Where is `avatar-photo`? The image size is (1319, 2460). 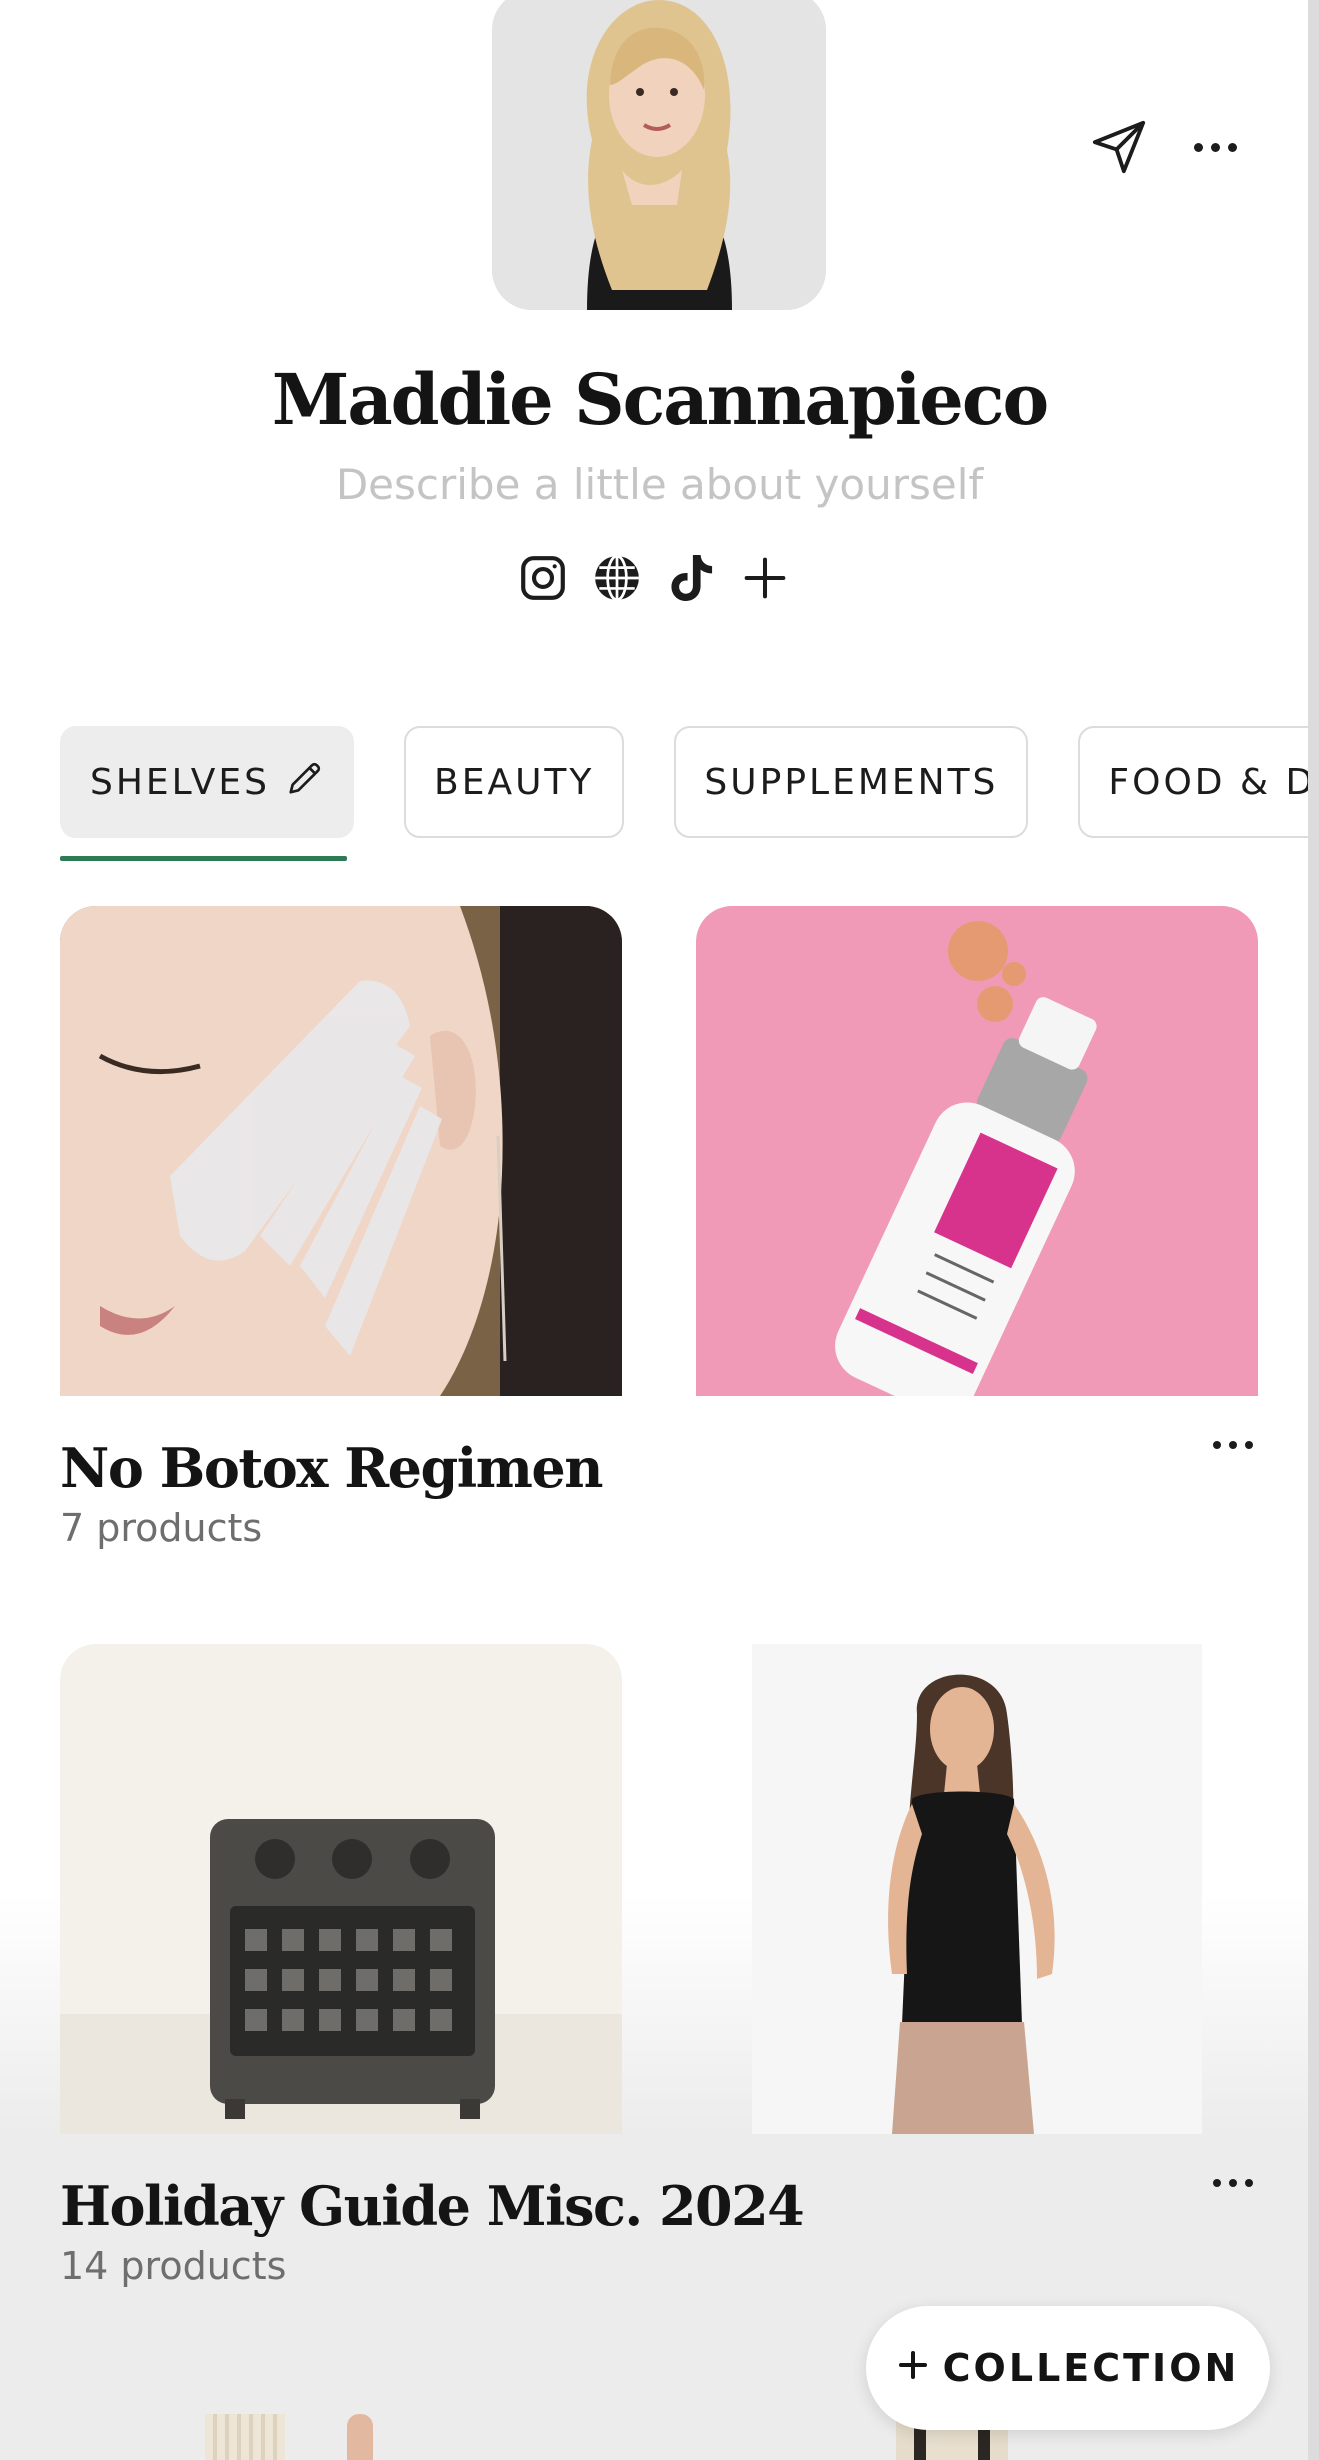 avatar-photo is located at coordinates (659, 155).